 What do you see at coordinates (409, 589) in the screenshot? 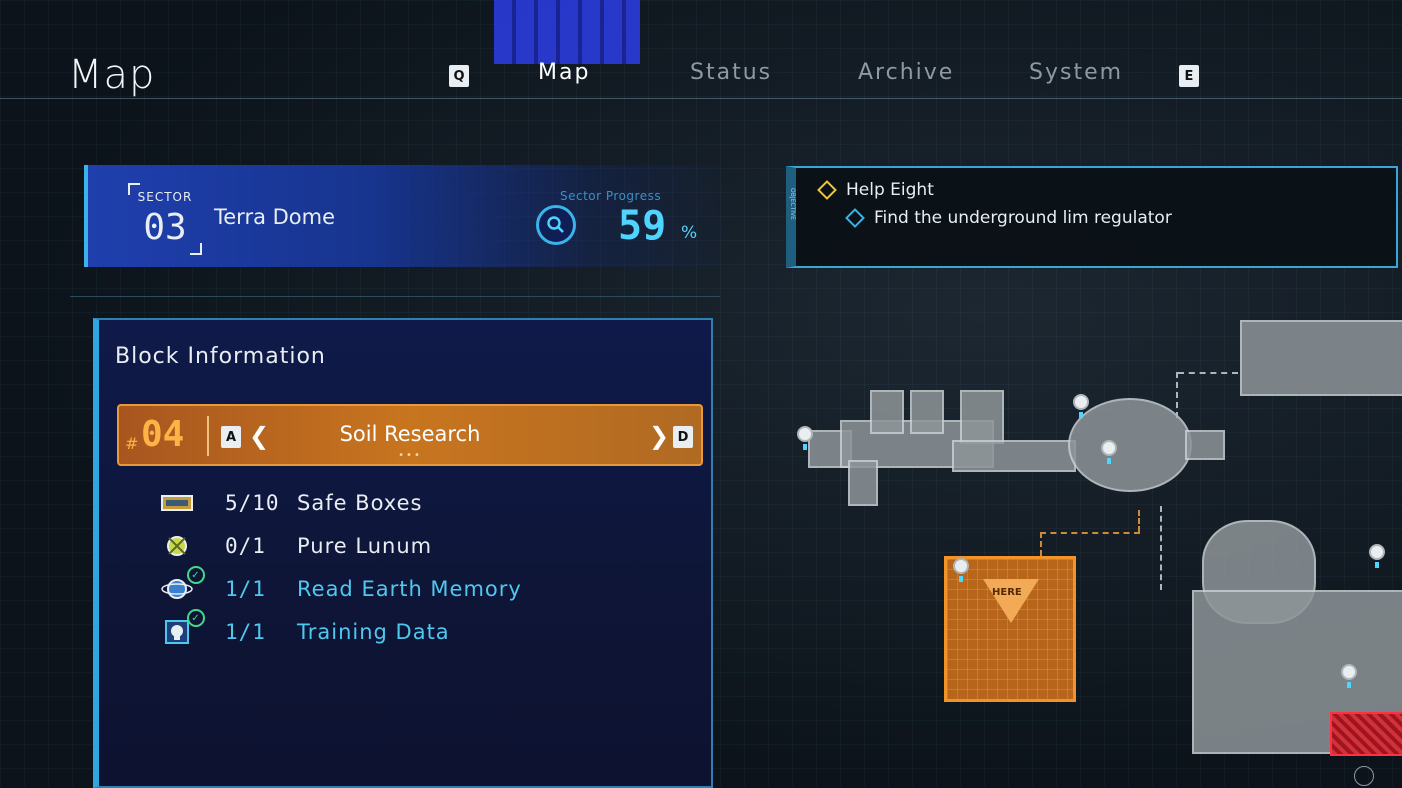
I see `item-label: Read Earth Memory` at bounding box center [409, 589].